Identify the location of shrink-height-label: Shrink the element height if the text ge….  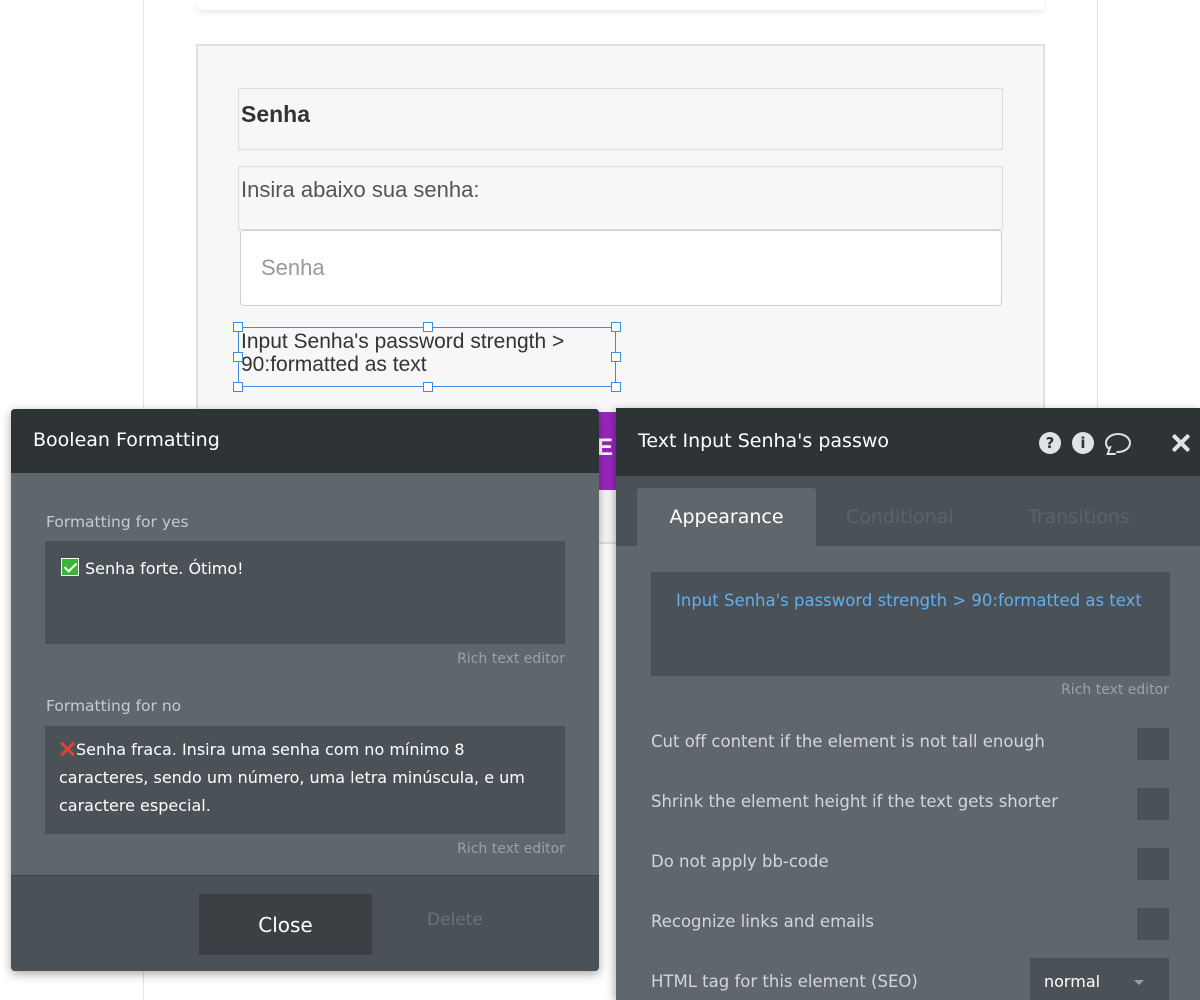
(855, 801).